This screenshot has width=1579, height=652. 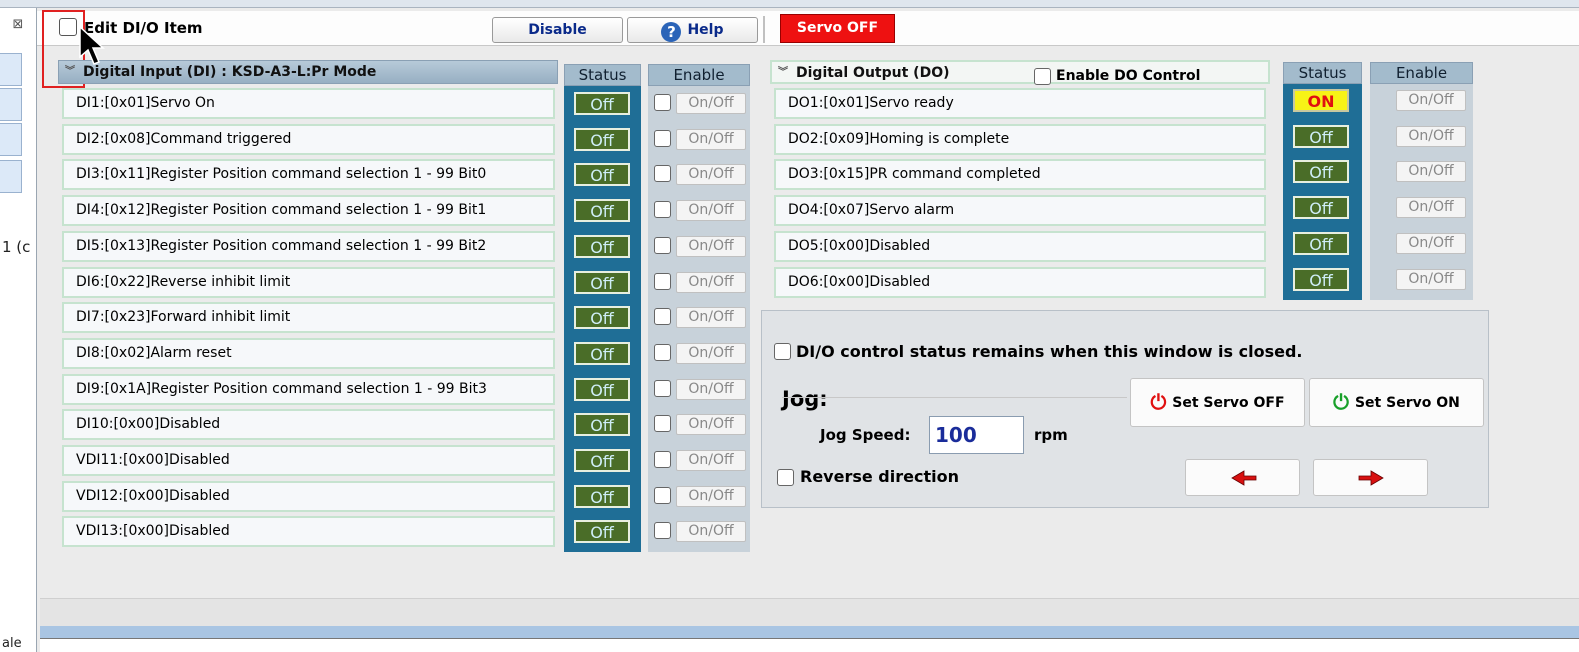 I want to click on rpm-unit-label: rpm, so click(x=1051, y=435).